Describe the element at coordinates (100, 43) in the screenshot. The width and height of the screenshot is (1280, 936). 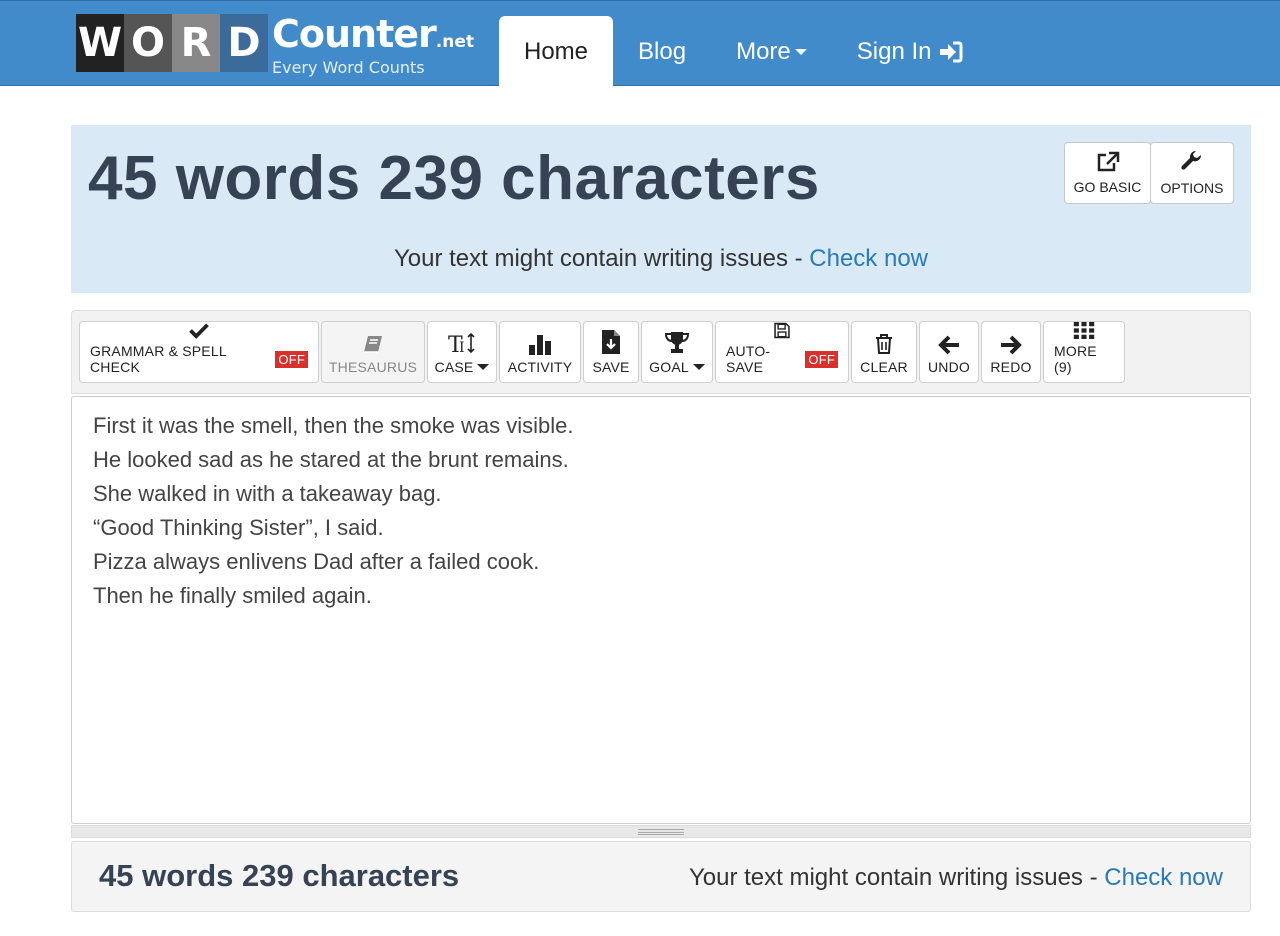
I see `logo-tile-w: W` at that location.